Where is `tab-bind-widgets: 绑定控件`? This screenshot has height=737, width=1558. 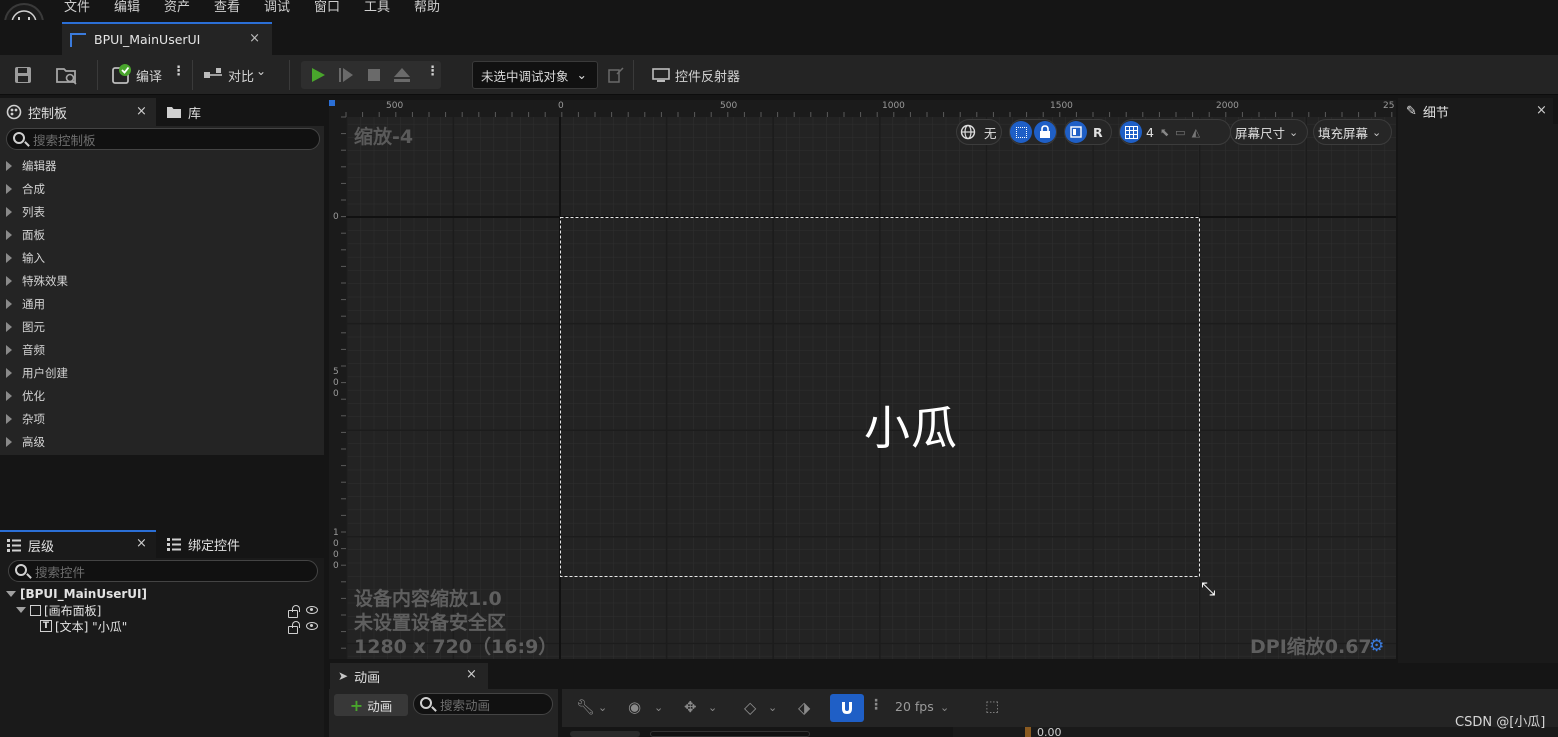
tab-bind-widgets: 绑定控件 is located at coordinates (240, 544).